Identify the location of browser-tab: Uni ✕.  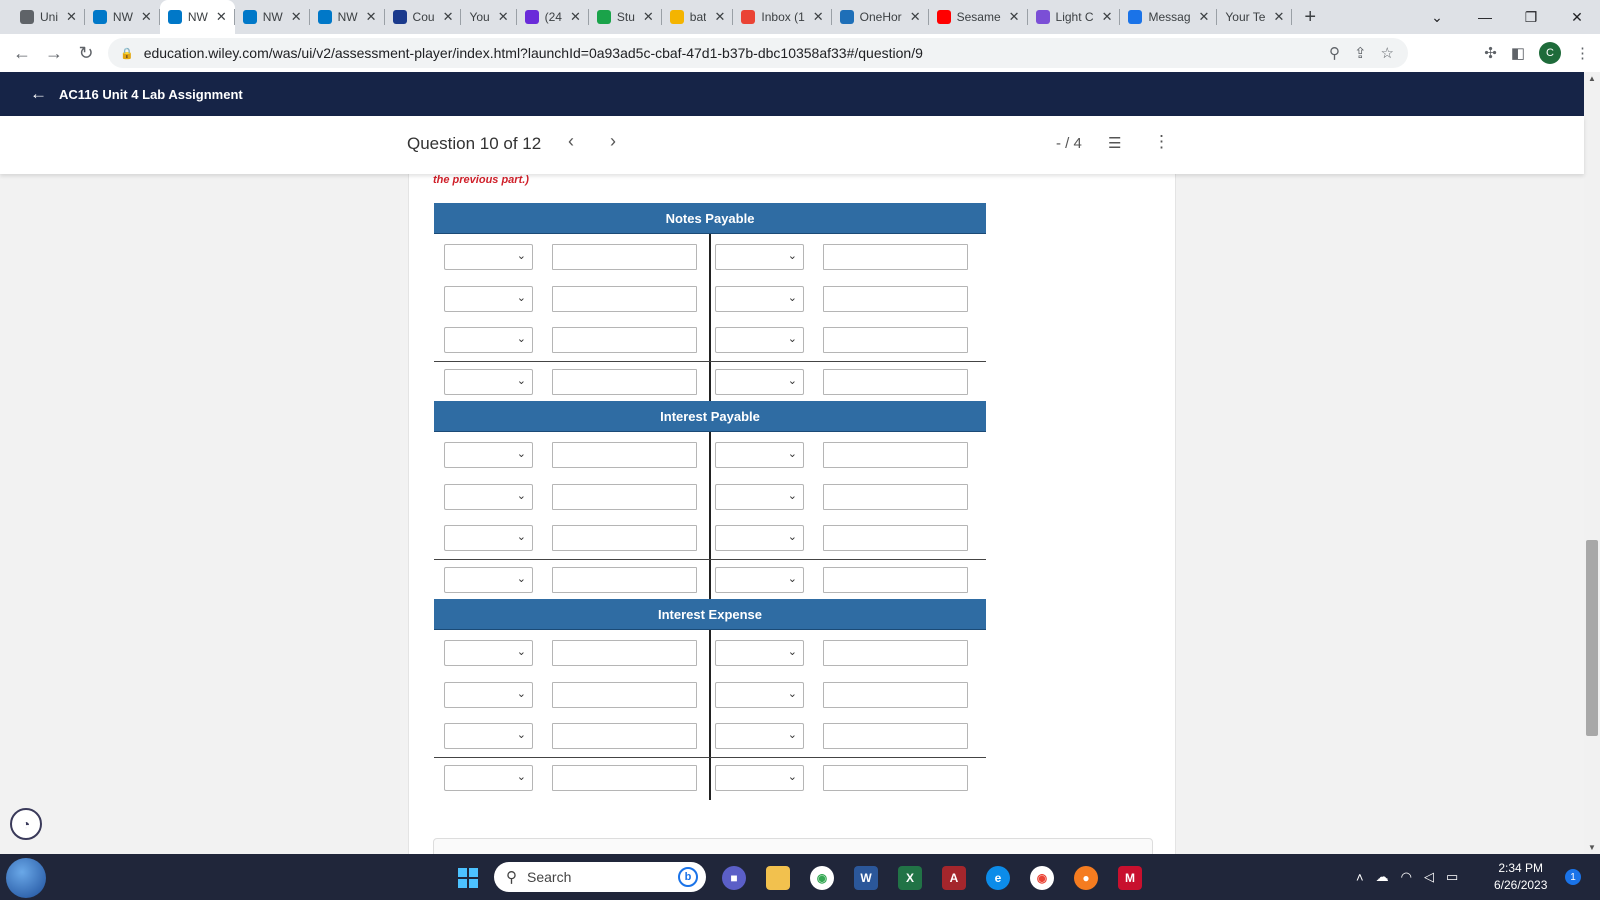
(48, 17).